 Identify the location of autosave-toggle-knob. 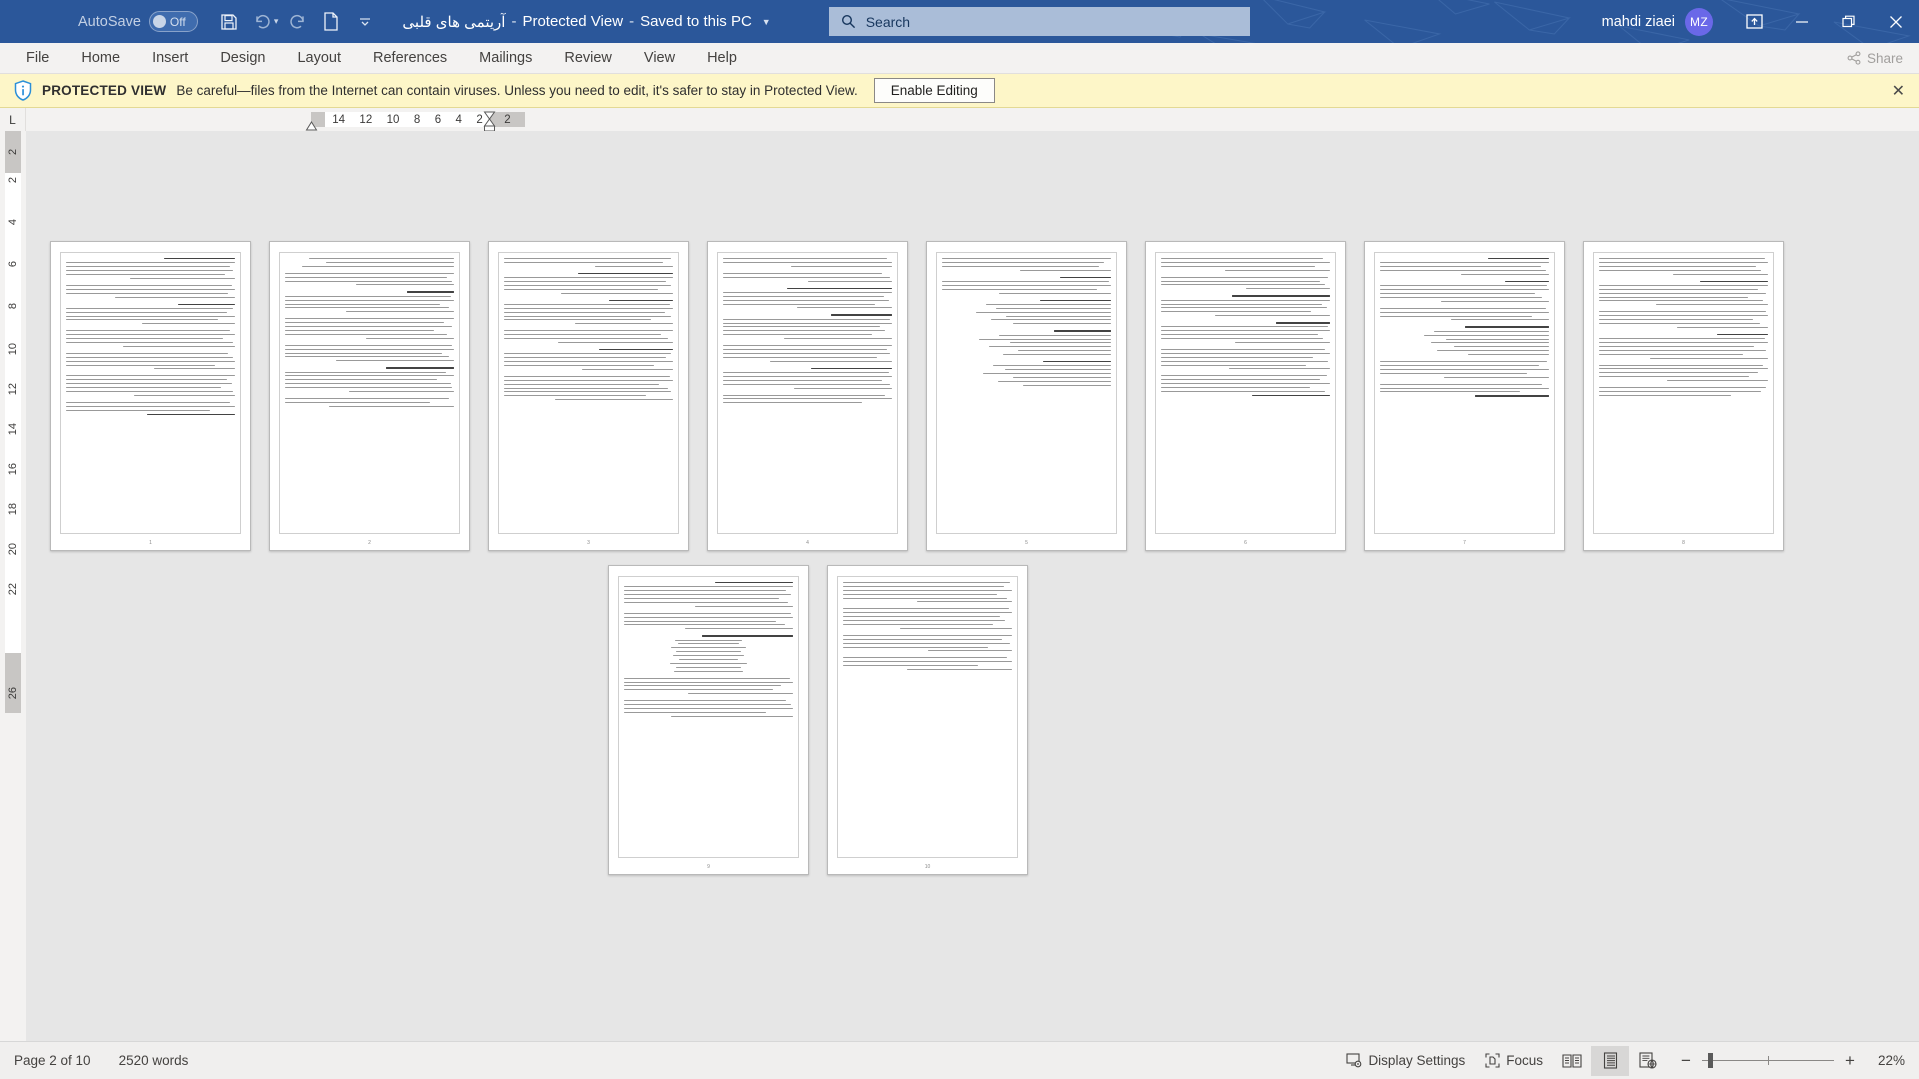
(159, 21).